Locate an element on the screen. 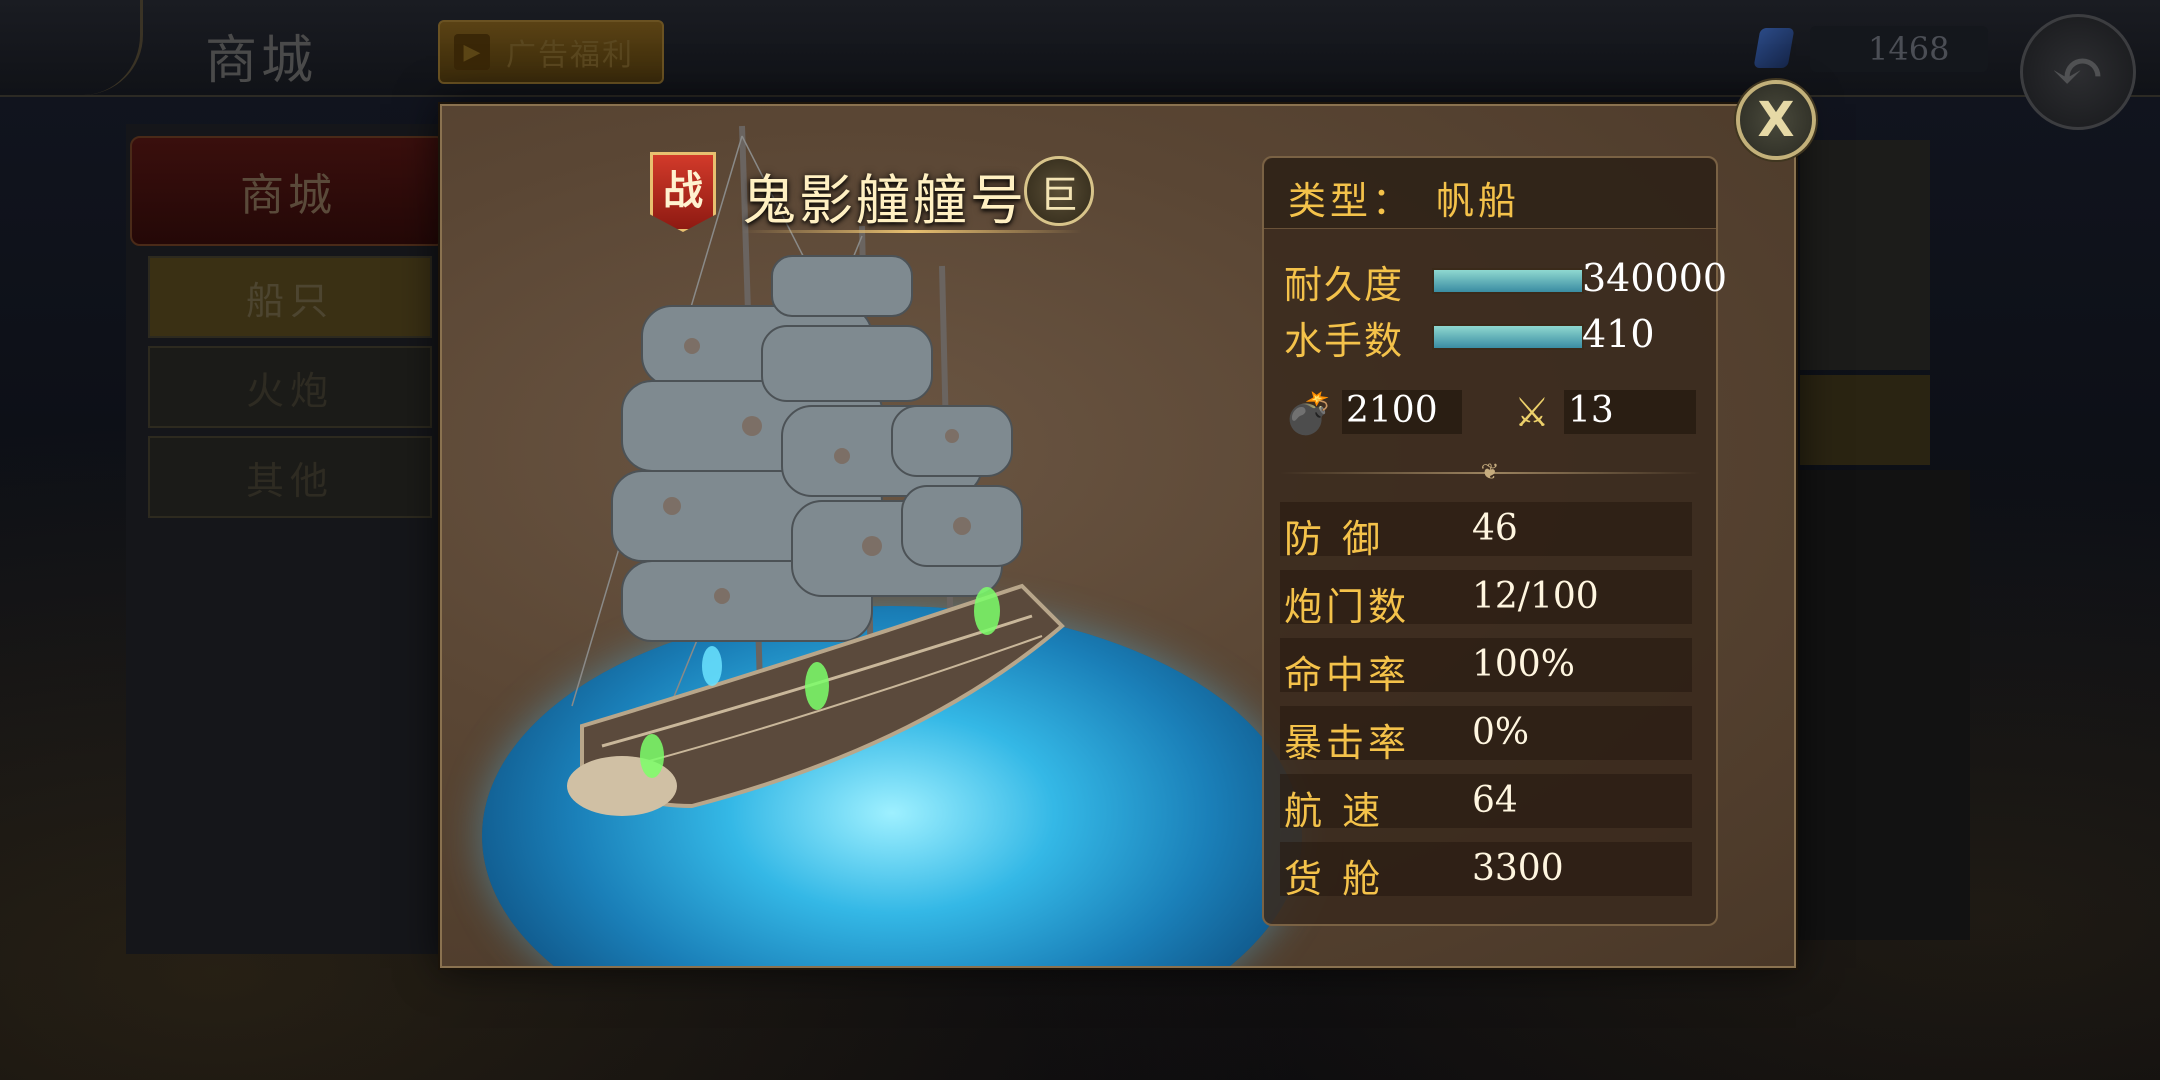  ship-name: 鬼影艟艟号 is located at coordinates (884, 200).